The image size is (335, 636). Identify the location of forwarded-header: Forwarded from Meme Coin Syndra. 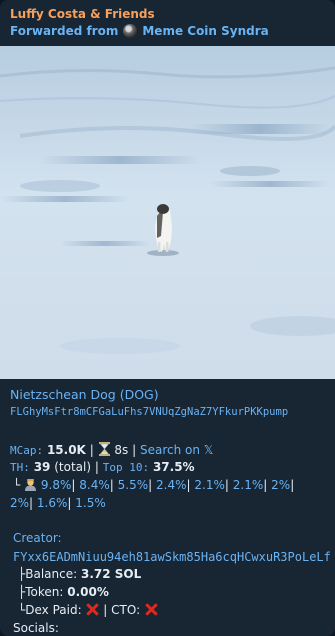
(139, 31).